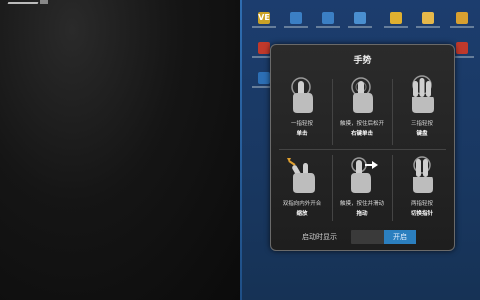 The height and width of the screenshot is (300, 480). What do you see at coordinates (302, 214) in the screenshot?
I see `gesture-action: 缩放` at bounding box center [302, 214].